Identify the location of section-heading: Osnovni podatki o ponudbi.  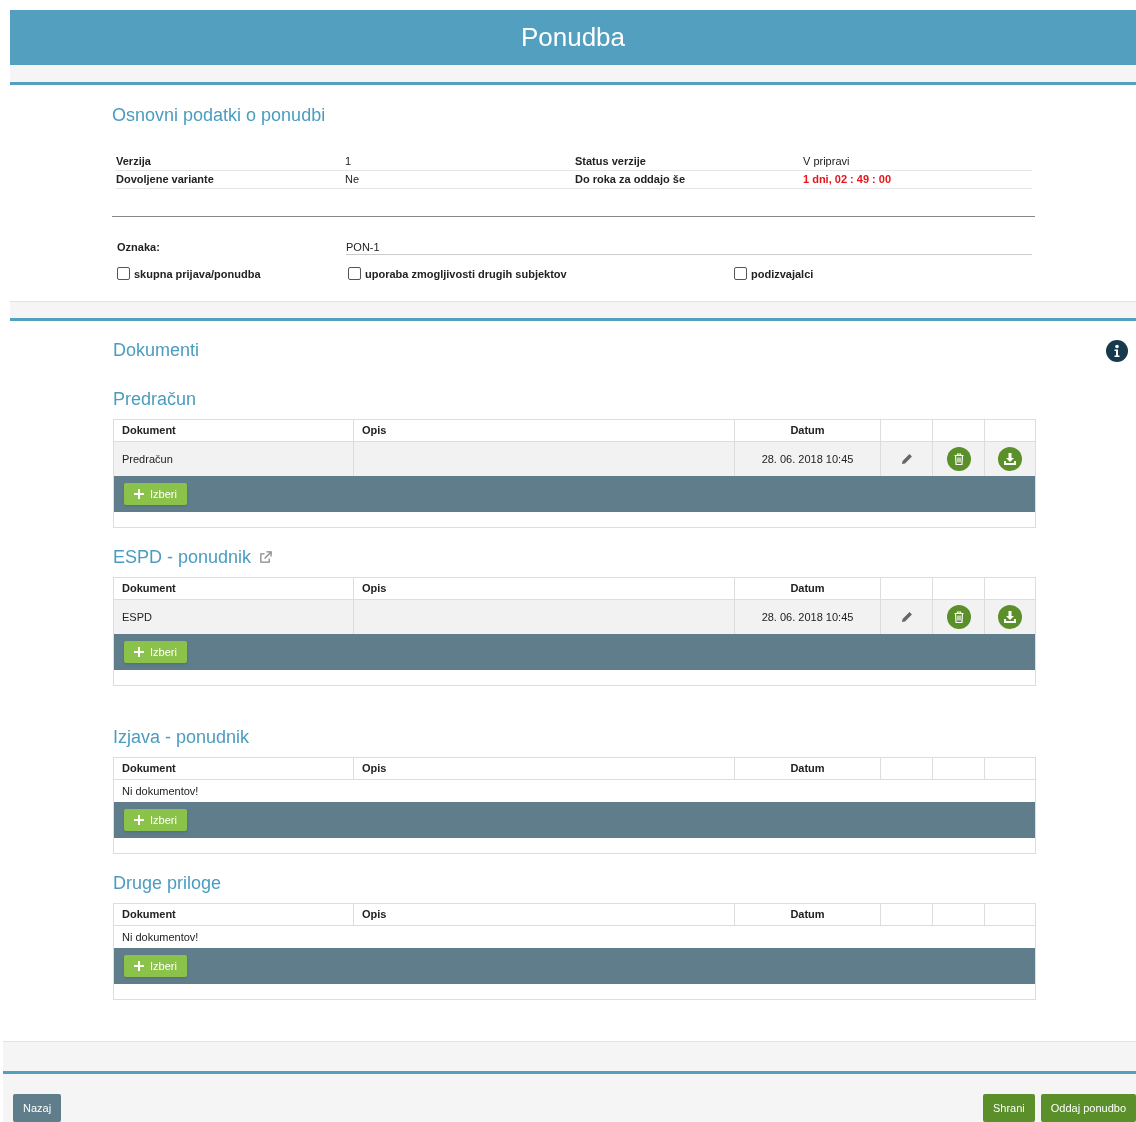
(219, 115).